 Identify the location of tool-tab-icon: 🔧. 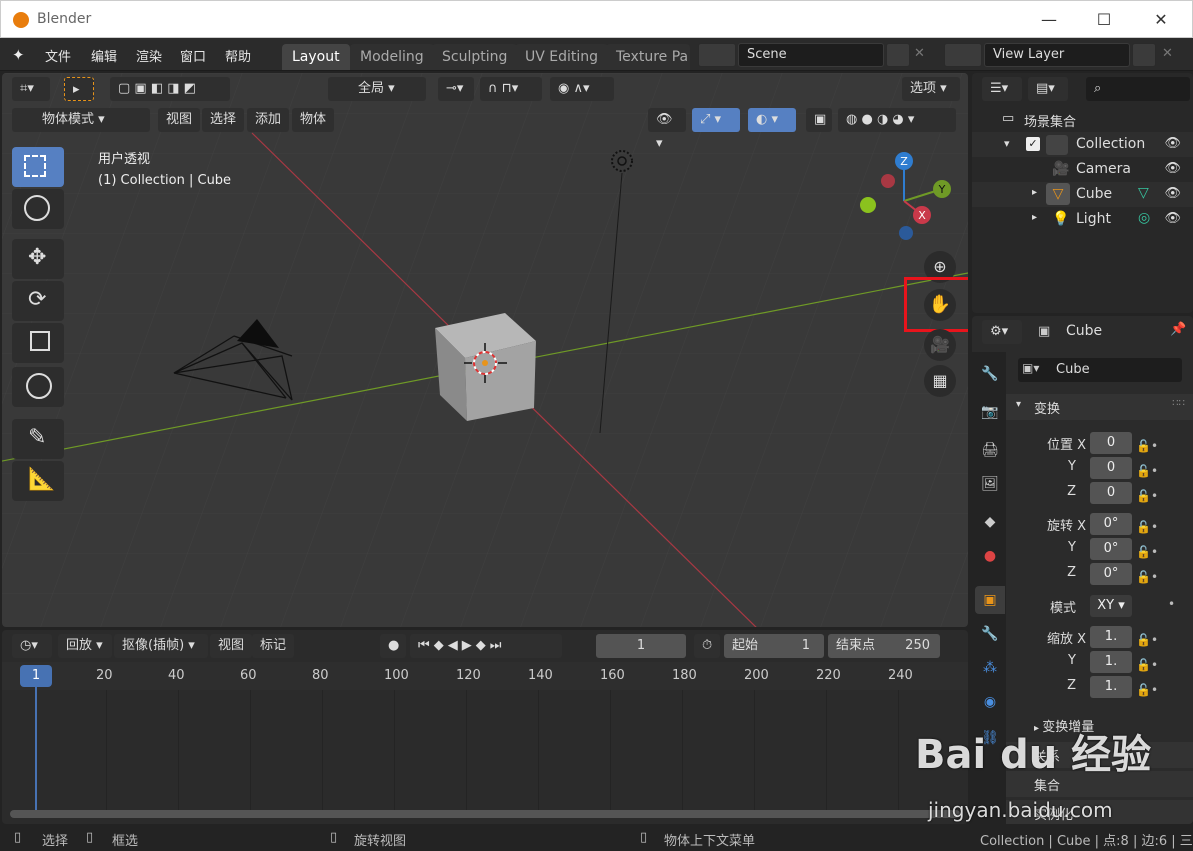
(990, 374).